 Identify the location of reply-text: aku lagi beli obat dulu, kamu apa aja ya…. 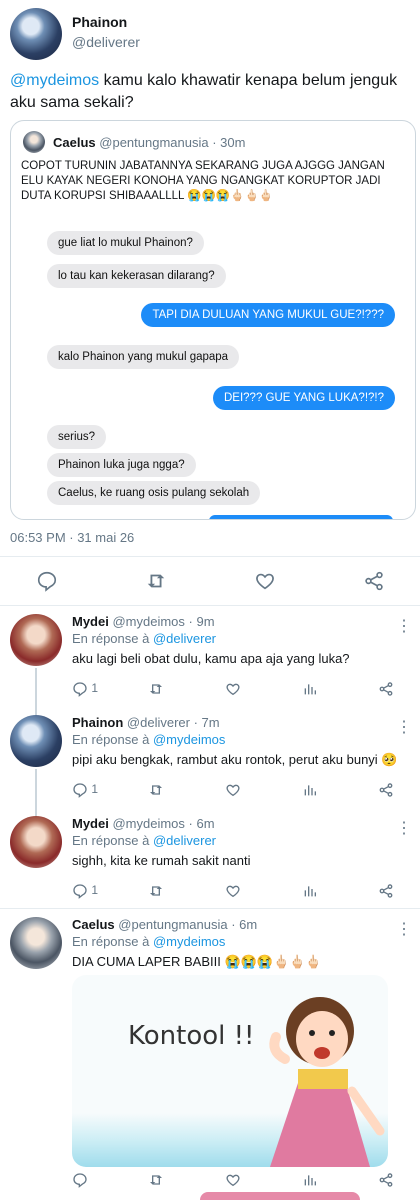
(211, 658).